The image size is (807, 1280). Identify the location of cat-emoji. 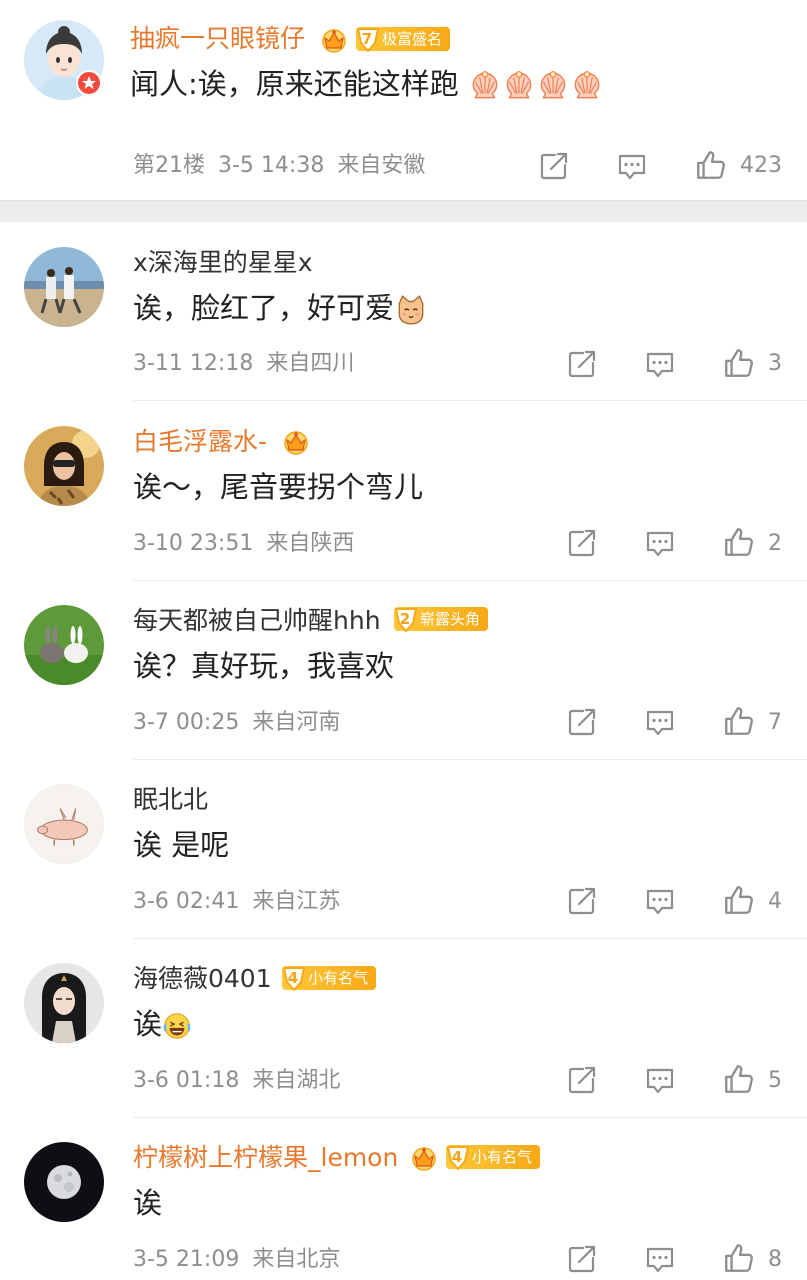
(411, 310).